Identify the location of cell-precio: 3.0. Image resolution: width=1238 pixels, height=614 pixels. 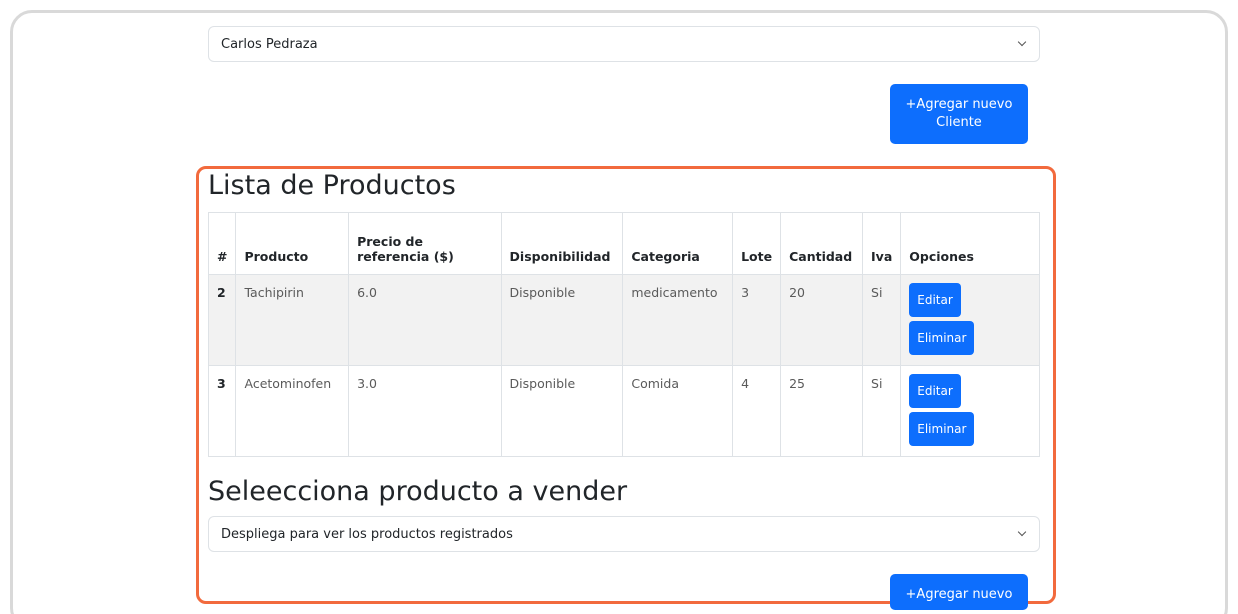
(425, 411).